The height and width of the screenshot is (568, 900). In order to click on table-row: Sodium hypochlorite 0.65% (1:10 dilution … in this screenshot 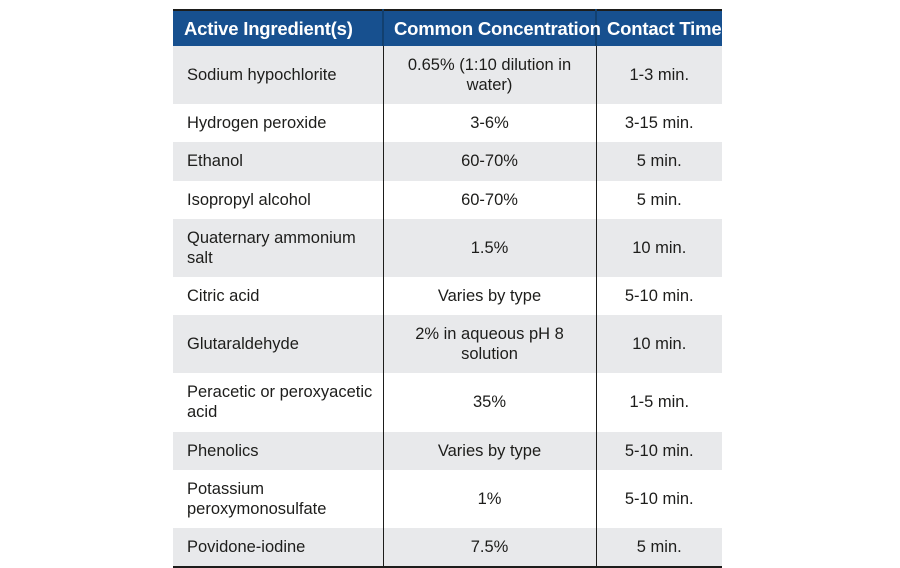, I will do `click(447, 75)`.